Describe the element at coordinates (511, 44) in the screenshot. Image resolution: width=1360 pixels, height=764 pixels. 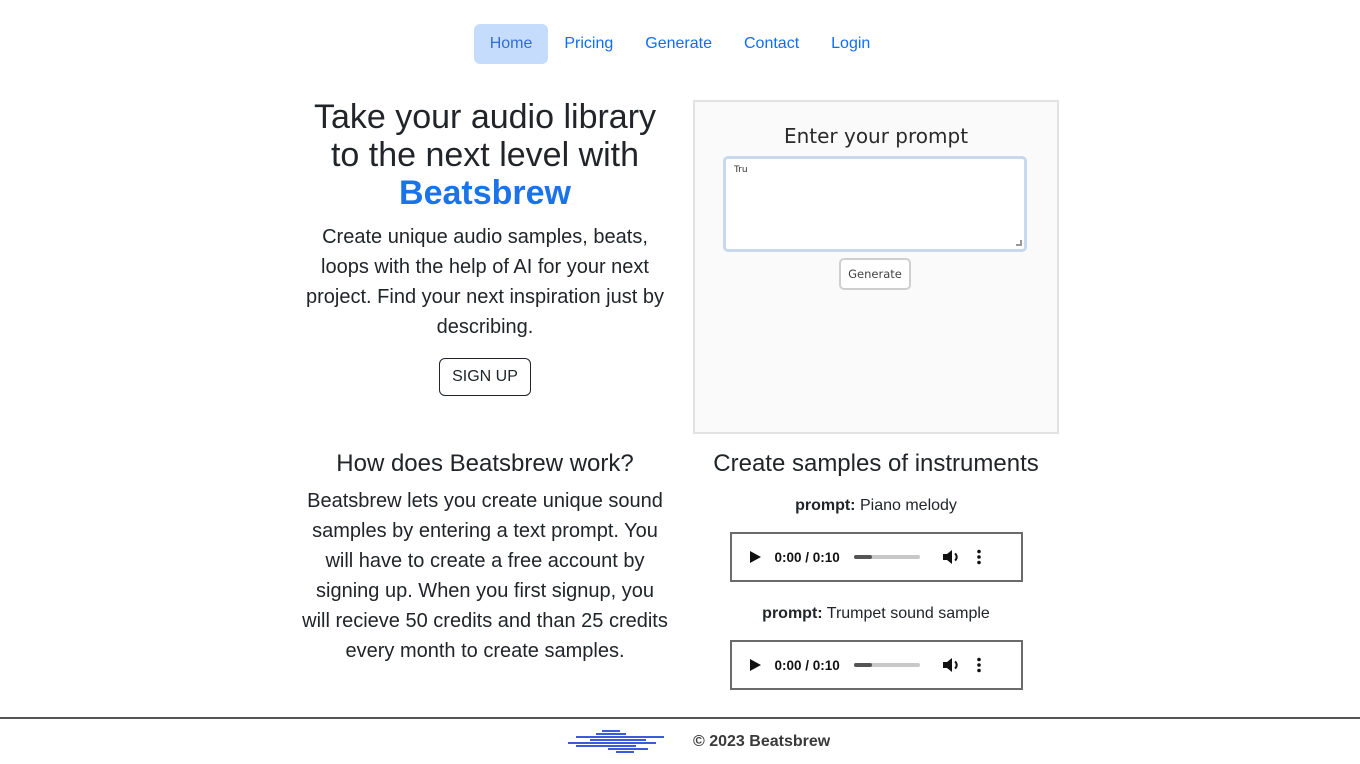
I see `nav-home: Home` at that location.